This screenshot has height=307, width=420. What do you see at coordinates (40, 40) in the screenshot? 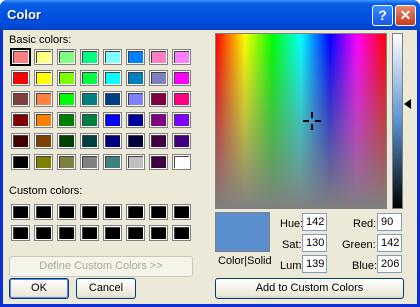
I see `basic-colors-label: Basic colors:` at bounding box center [40, 40].